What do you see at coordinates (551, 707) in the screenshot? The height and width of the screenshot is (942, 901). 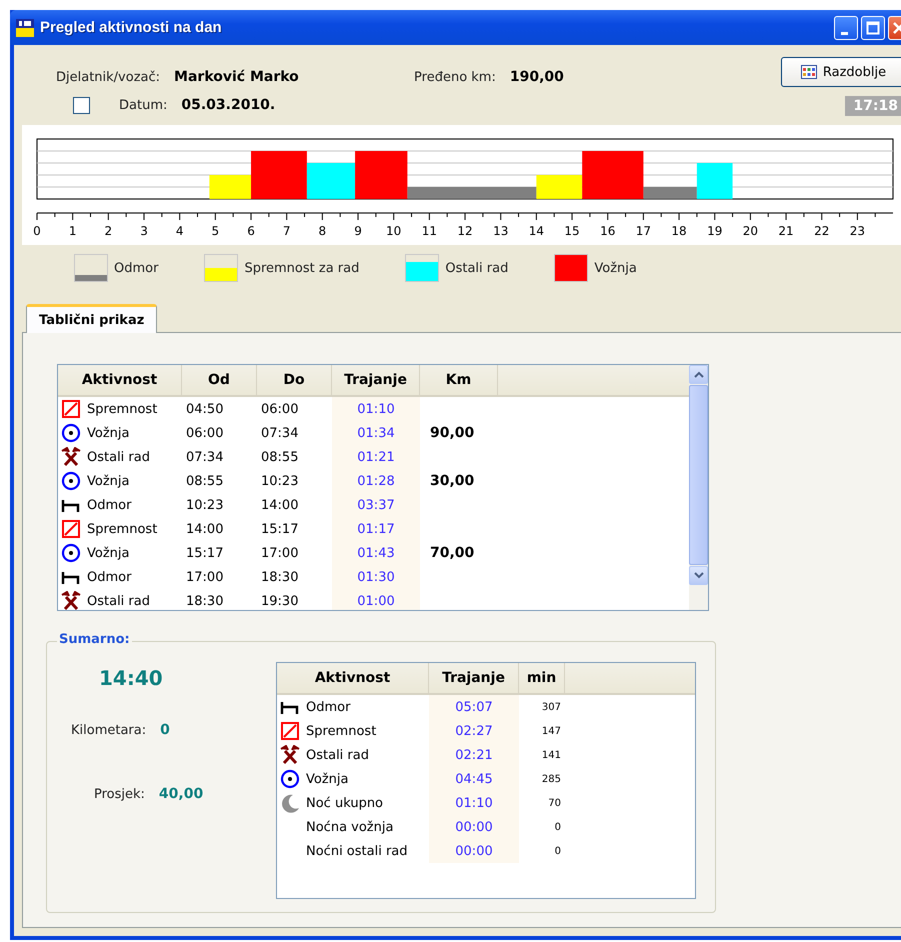 I see `table-cell-text: 307` at bounding box center [551, 707].